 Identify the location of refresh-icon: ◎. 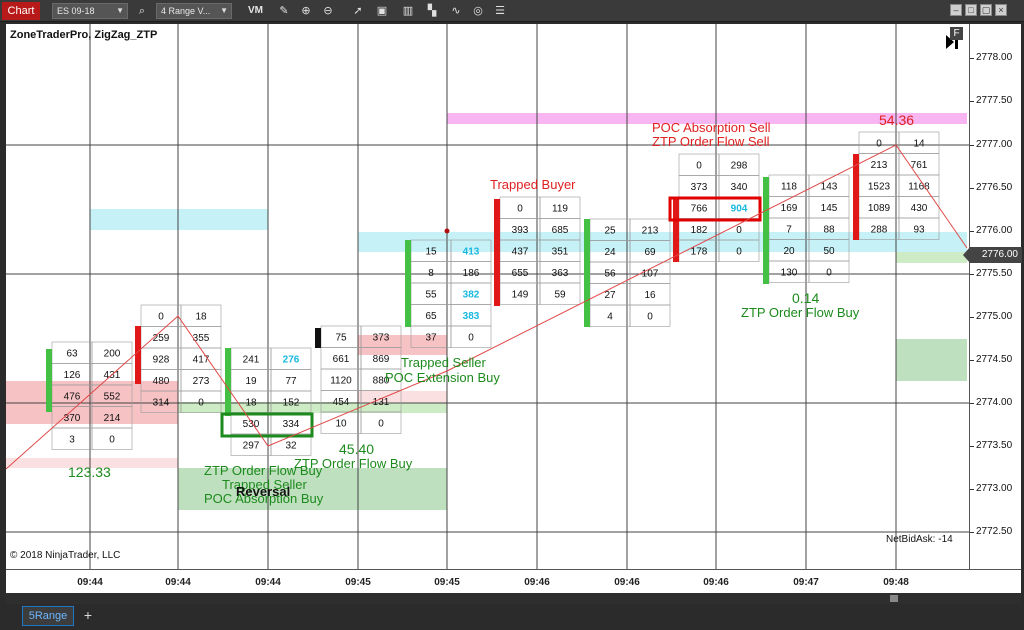
(478, 11).